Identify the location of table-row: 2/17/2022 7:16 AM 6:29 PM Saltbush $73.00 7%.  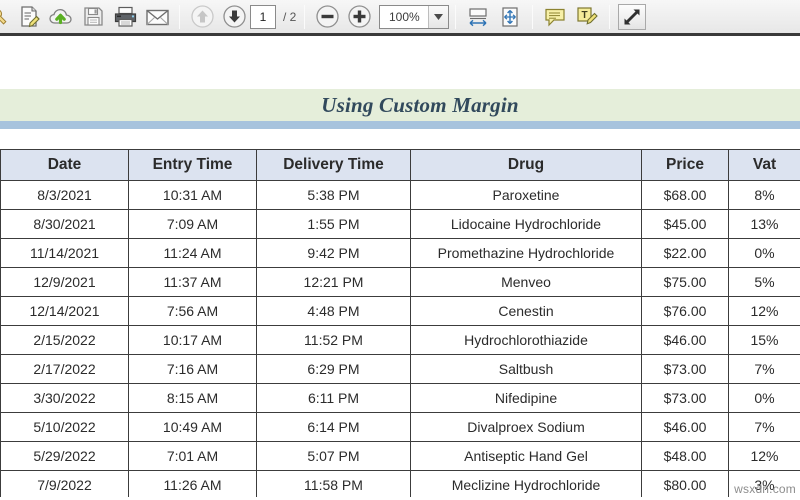
(400, 369).